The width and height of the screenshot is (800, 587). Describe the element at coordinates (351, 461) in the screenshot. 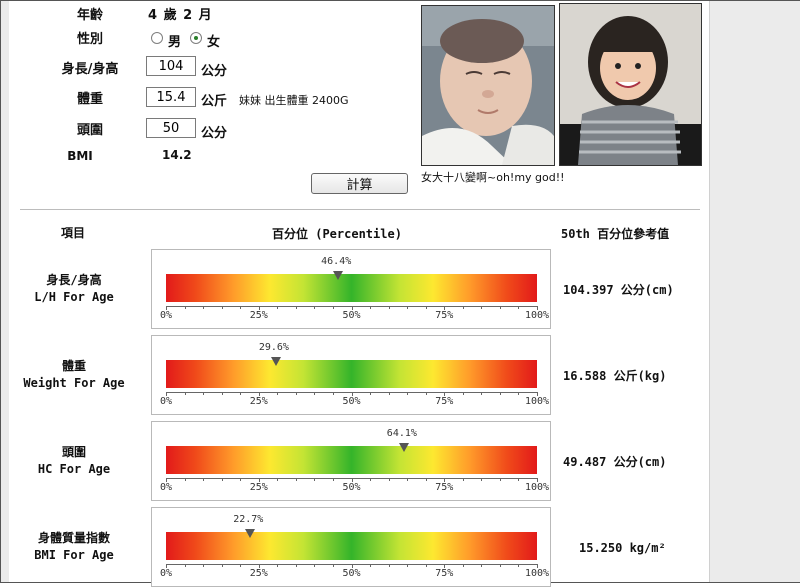

I see `percentile-panel-hc: 64.1% 0% 25% 50% 75% 100%` at that location.